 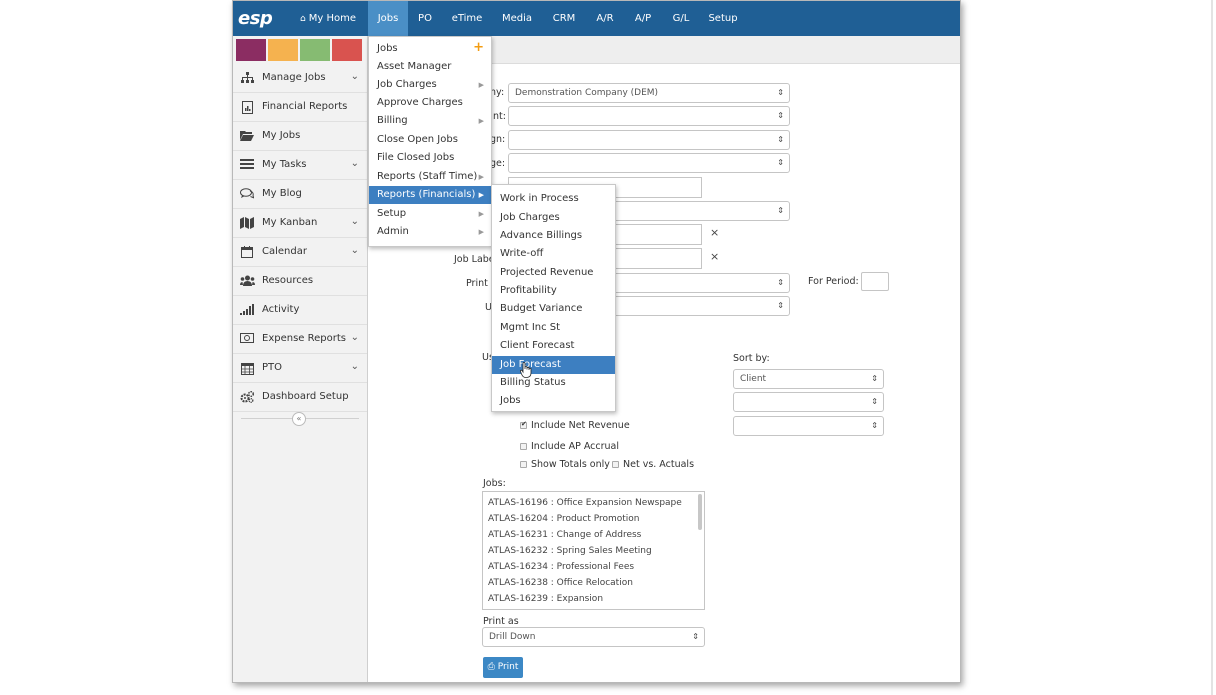 What do you see at coordinates (430, 177) in the screenshot?
I see `menu-item-reports-staff-time: Reports (Staff Time) ▶` at bounding box center [430, 177].